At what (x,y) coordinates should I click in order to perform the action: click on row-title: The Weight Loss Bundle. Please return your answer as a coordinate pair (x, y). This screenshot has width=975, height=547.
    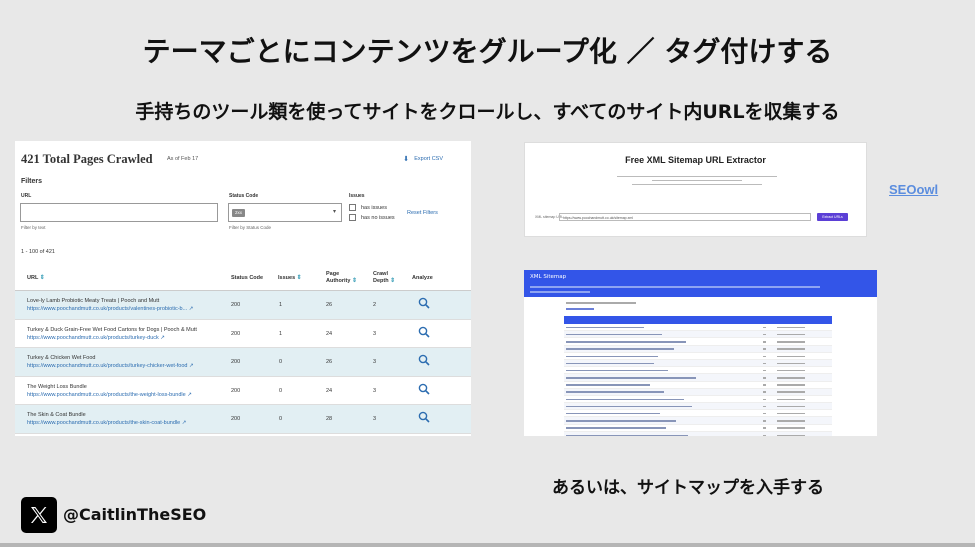
    Looking at the image, I should click on (57, 386).